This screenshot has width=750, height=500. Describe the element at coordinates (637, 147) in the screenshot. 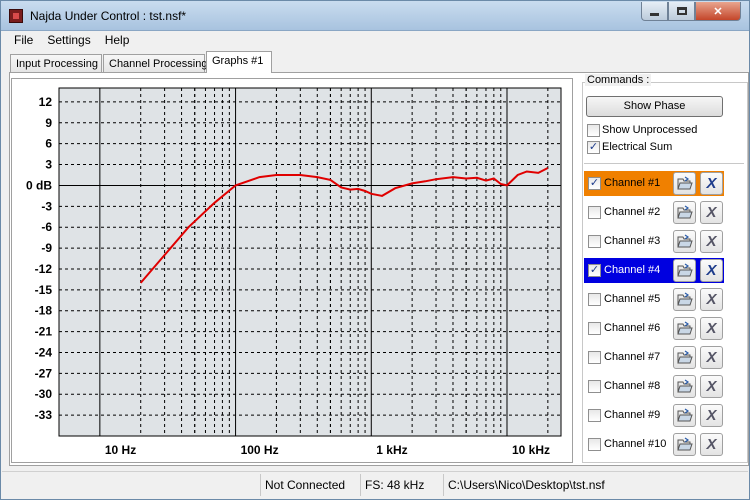

I see `electrical-sum-label: Electrical Sum` at that location.